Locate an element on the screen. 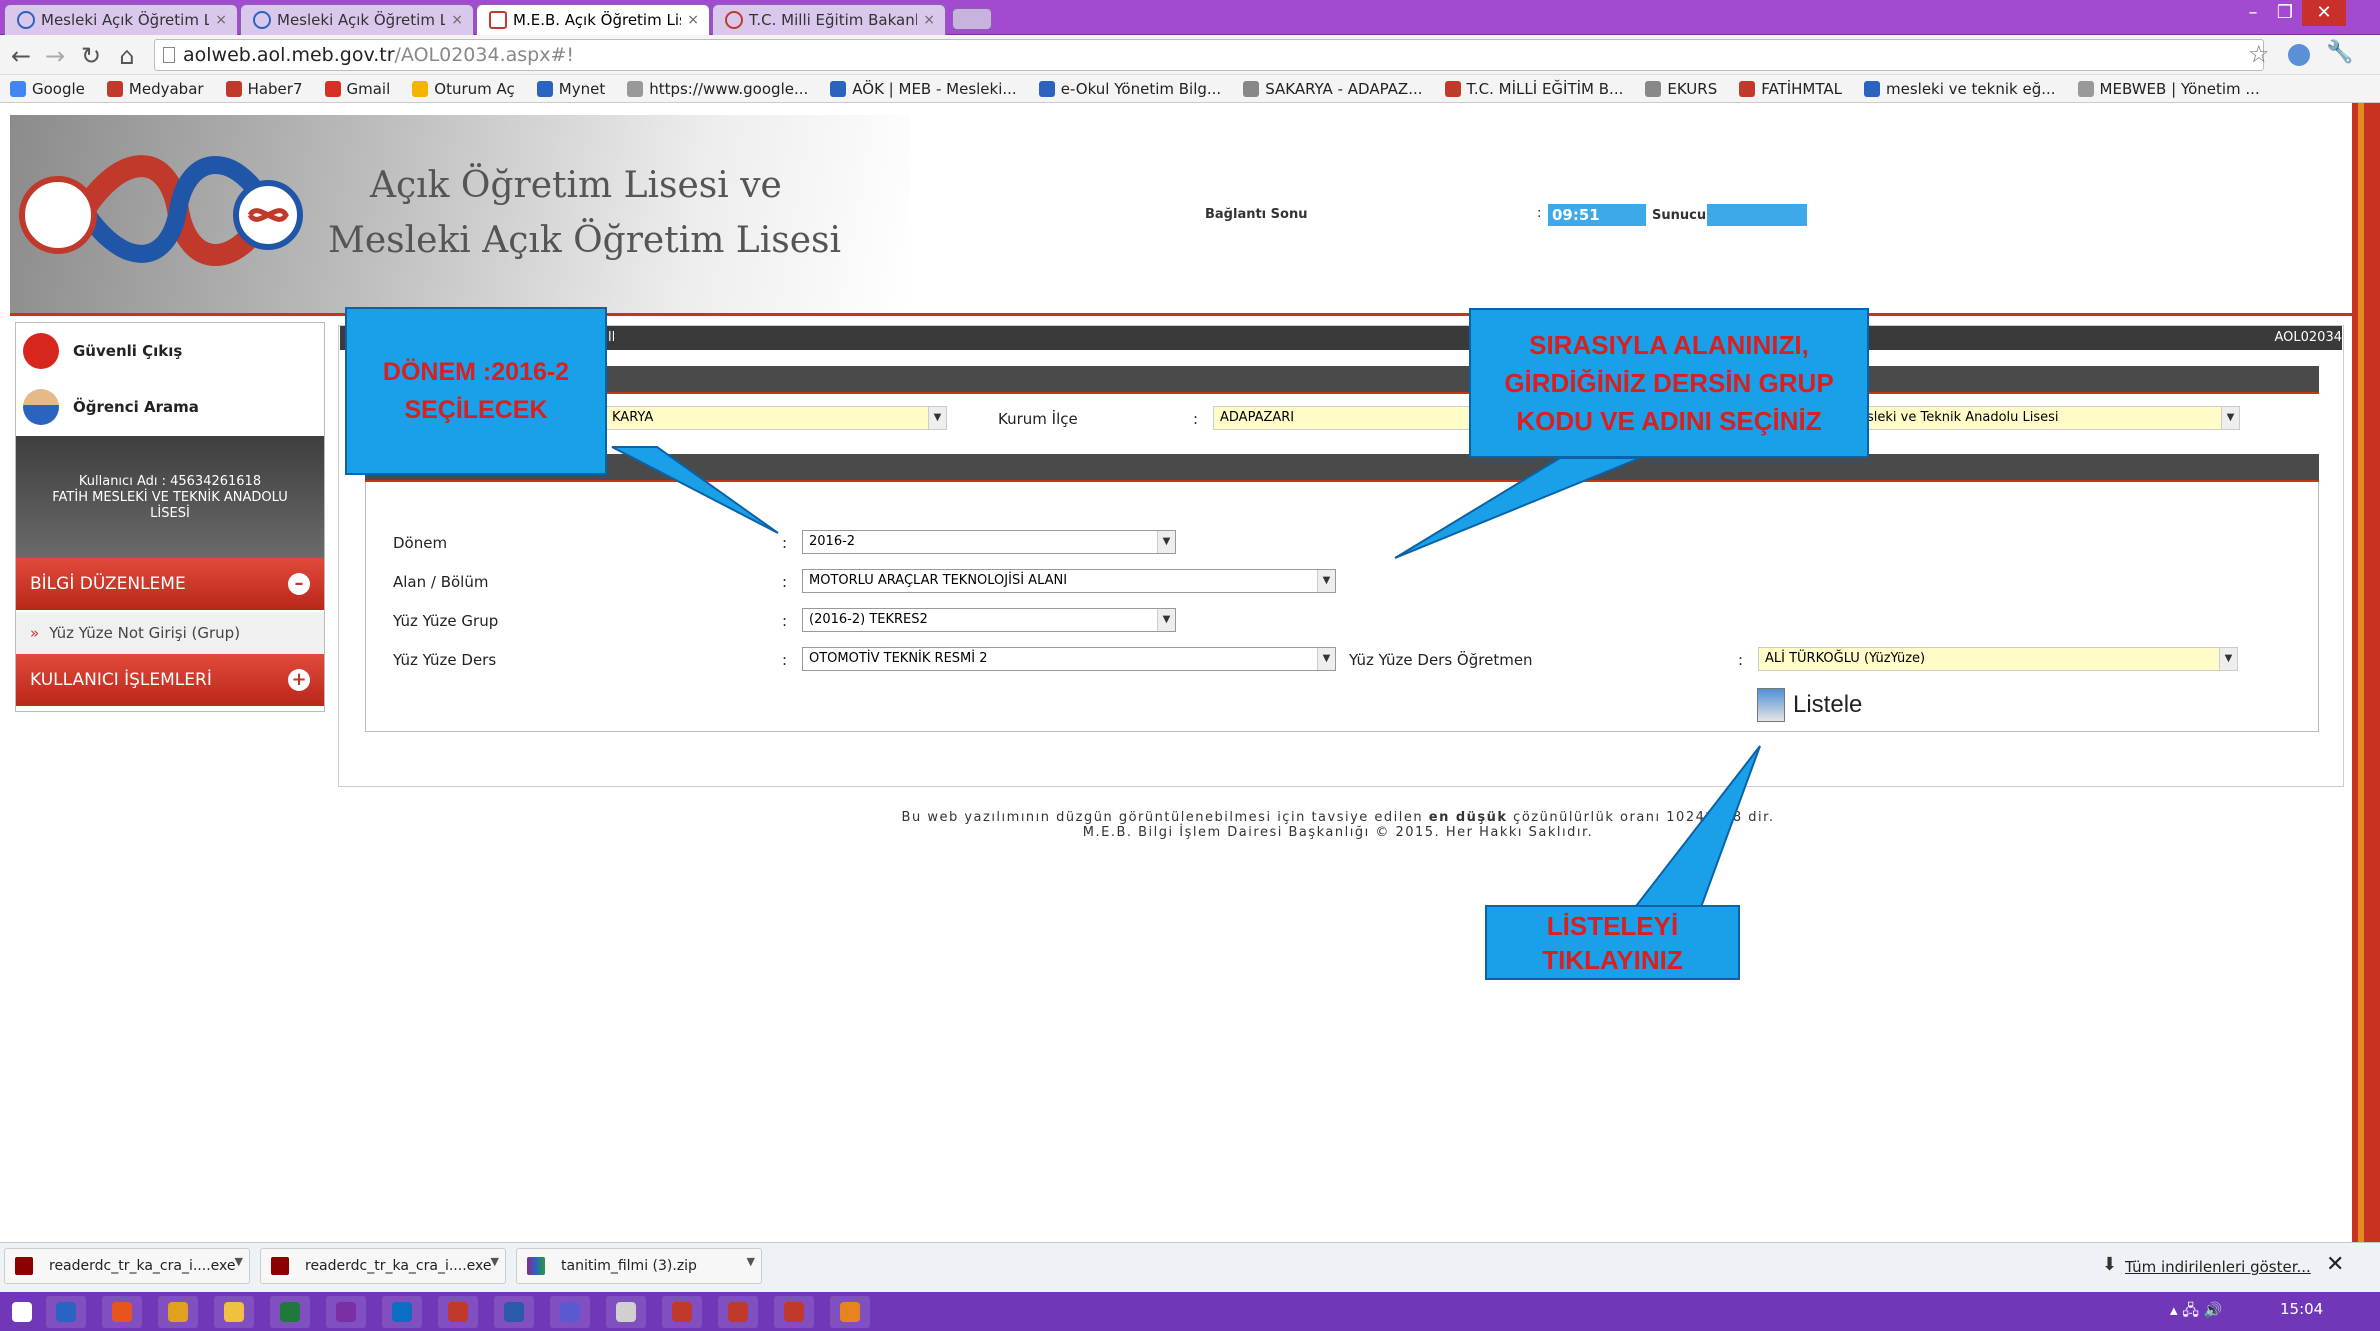  callout-text: KODU VE ADINI SEÇİNİZ is located at coordinates (1669, 421).